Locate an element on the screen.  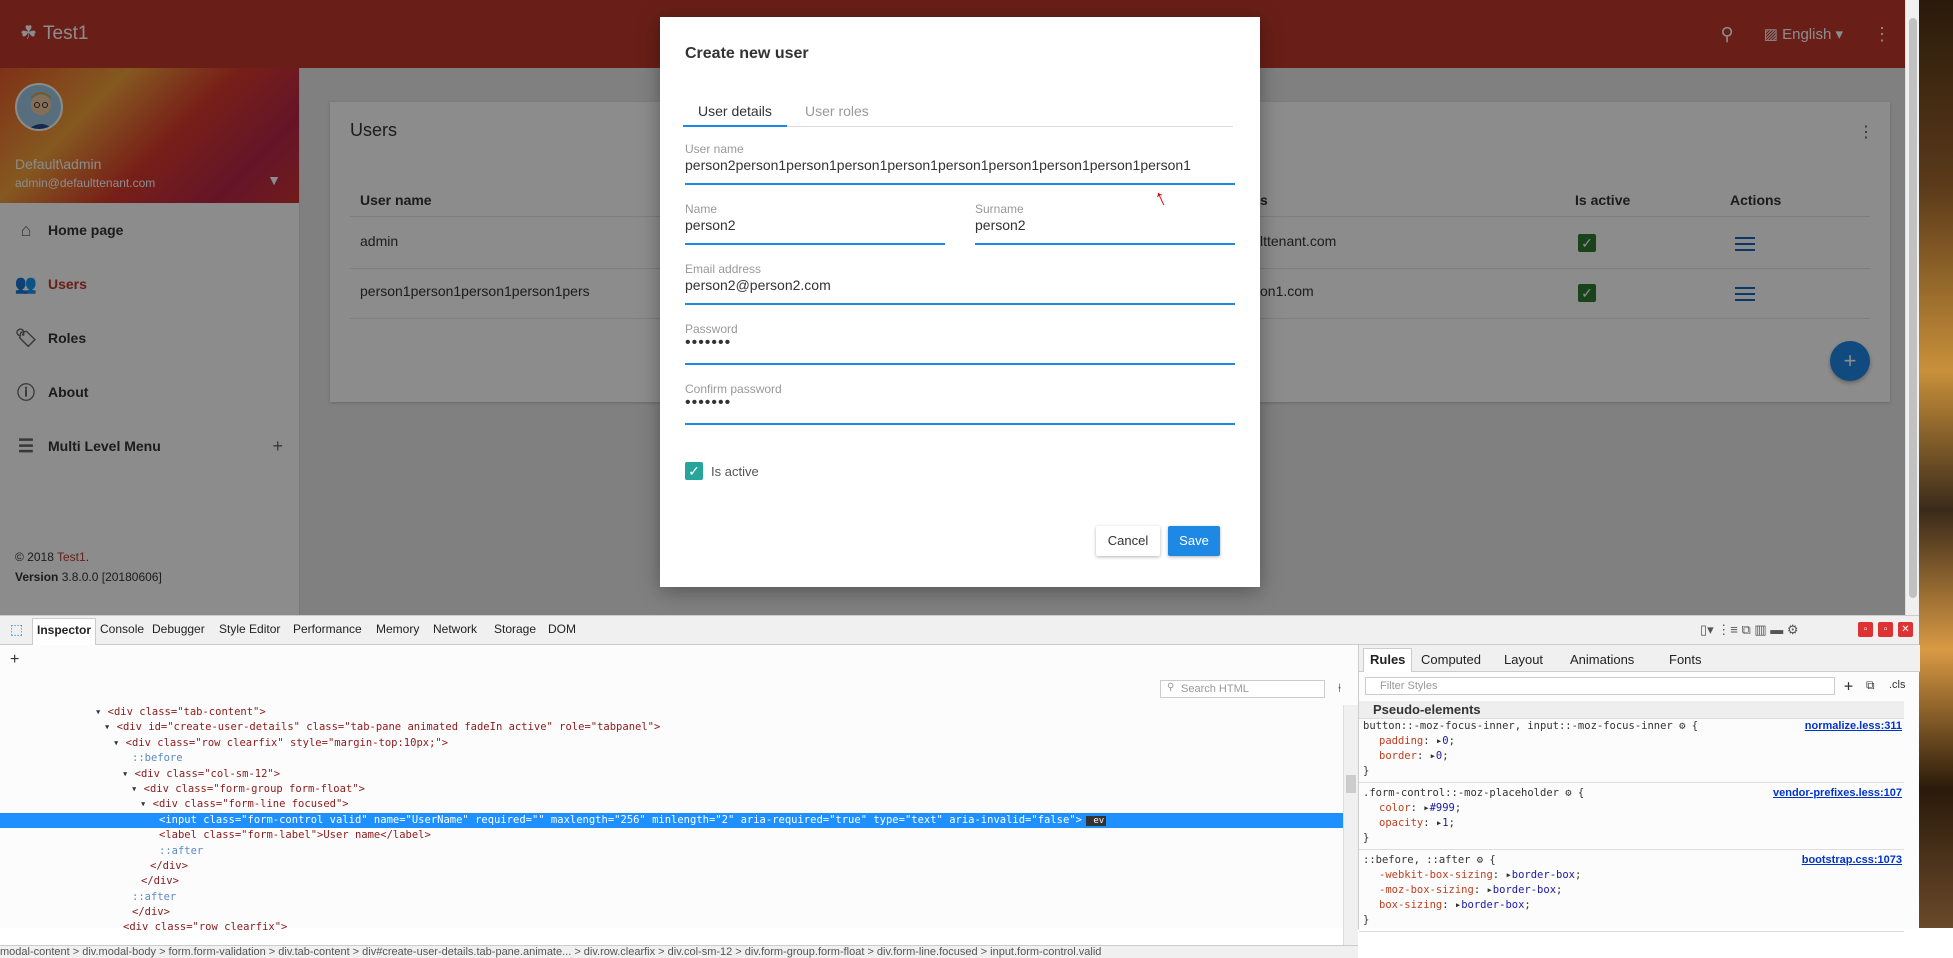
html-node: ::before is located at coordinates (671, 758).